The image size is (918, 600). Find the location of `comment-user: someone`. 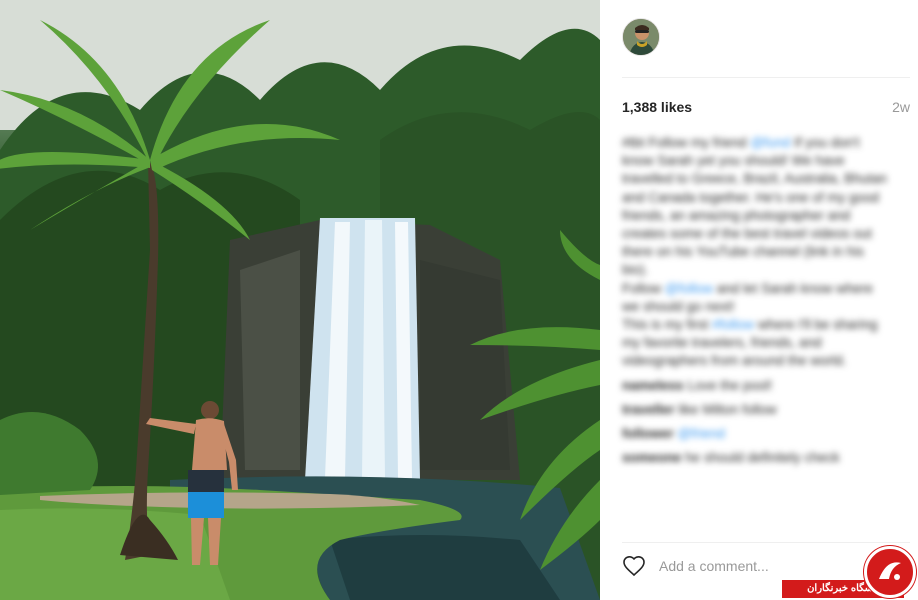

comment-user: someone is located at coordinates (651, 457).